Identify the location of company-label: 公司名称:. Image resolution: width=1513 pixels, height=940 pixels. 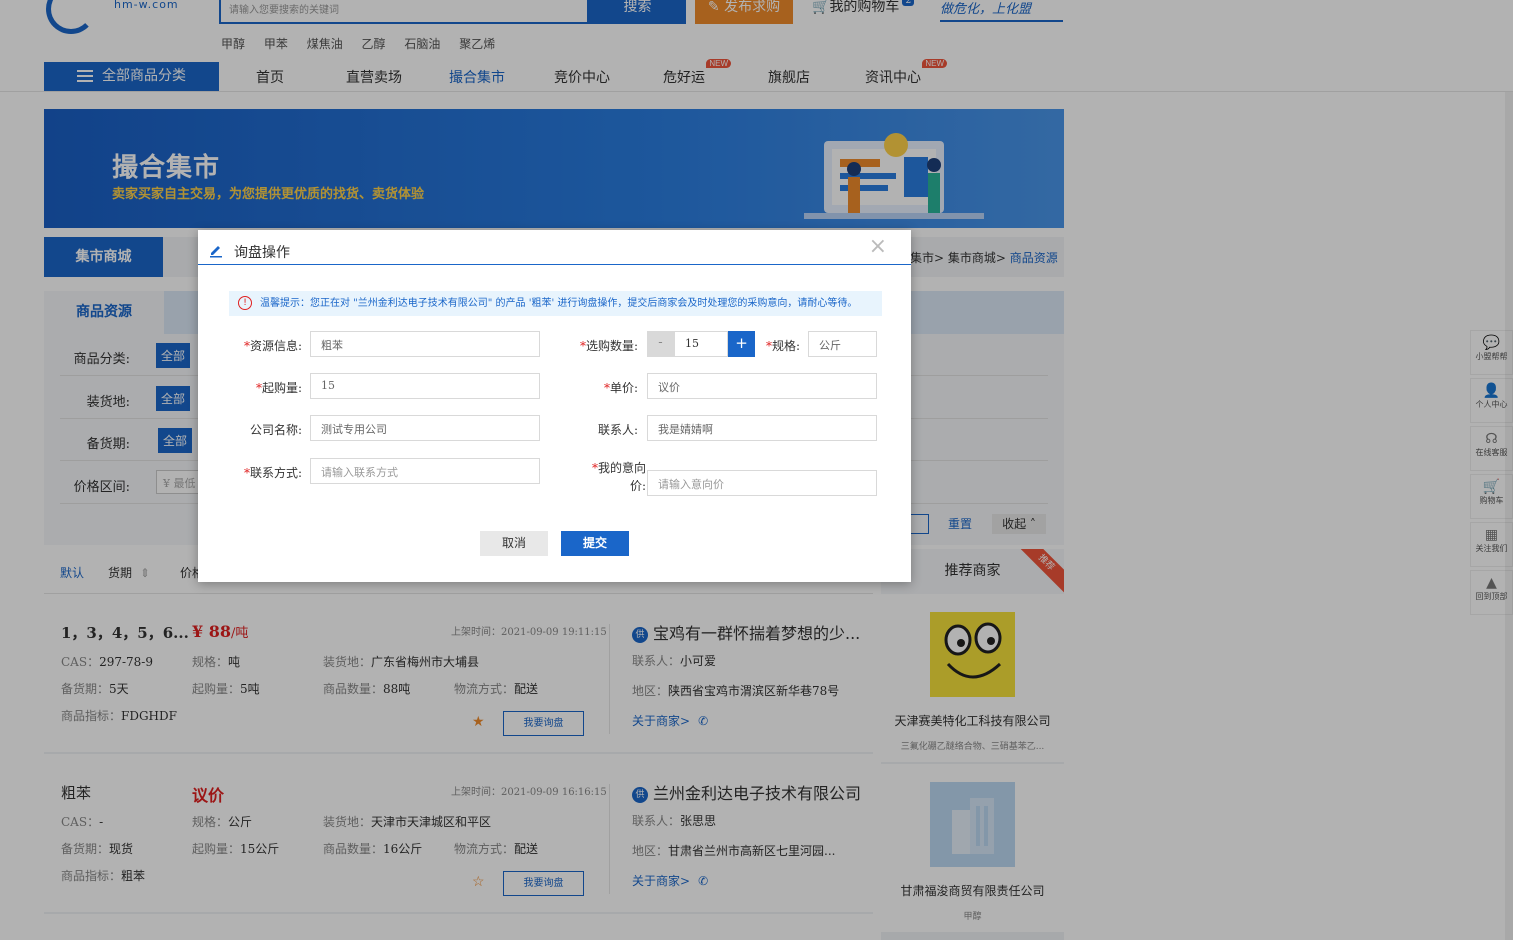
(275, 430).